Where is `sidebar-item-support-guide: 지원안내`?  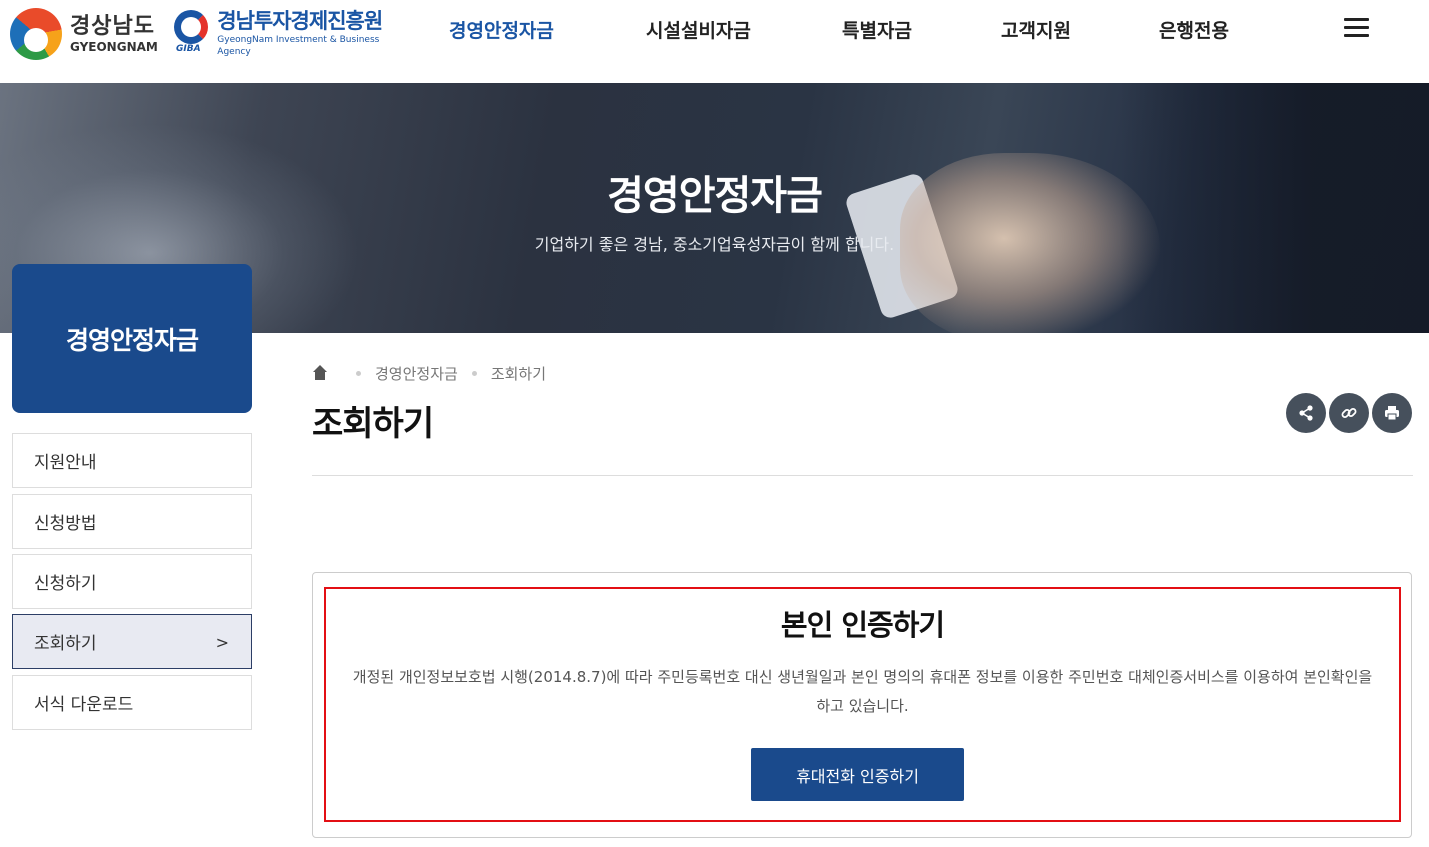 sidebar-item-support-guide: 지원안내 is located at coordinates (132, 460).